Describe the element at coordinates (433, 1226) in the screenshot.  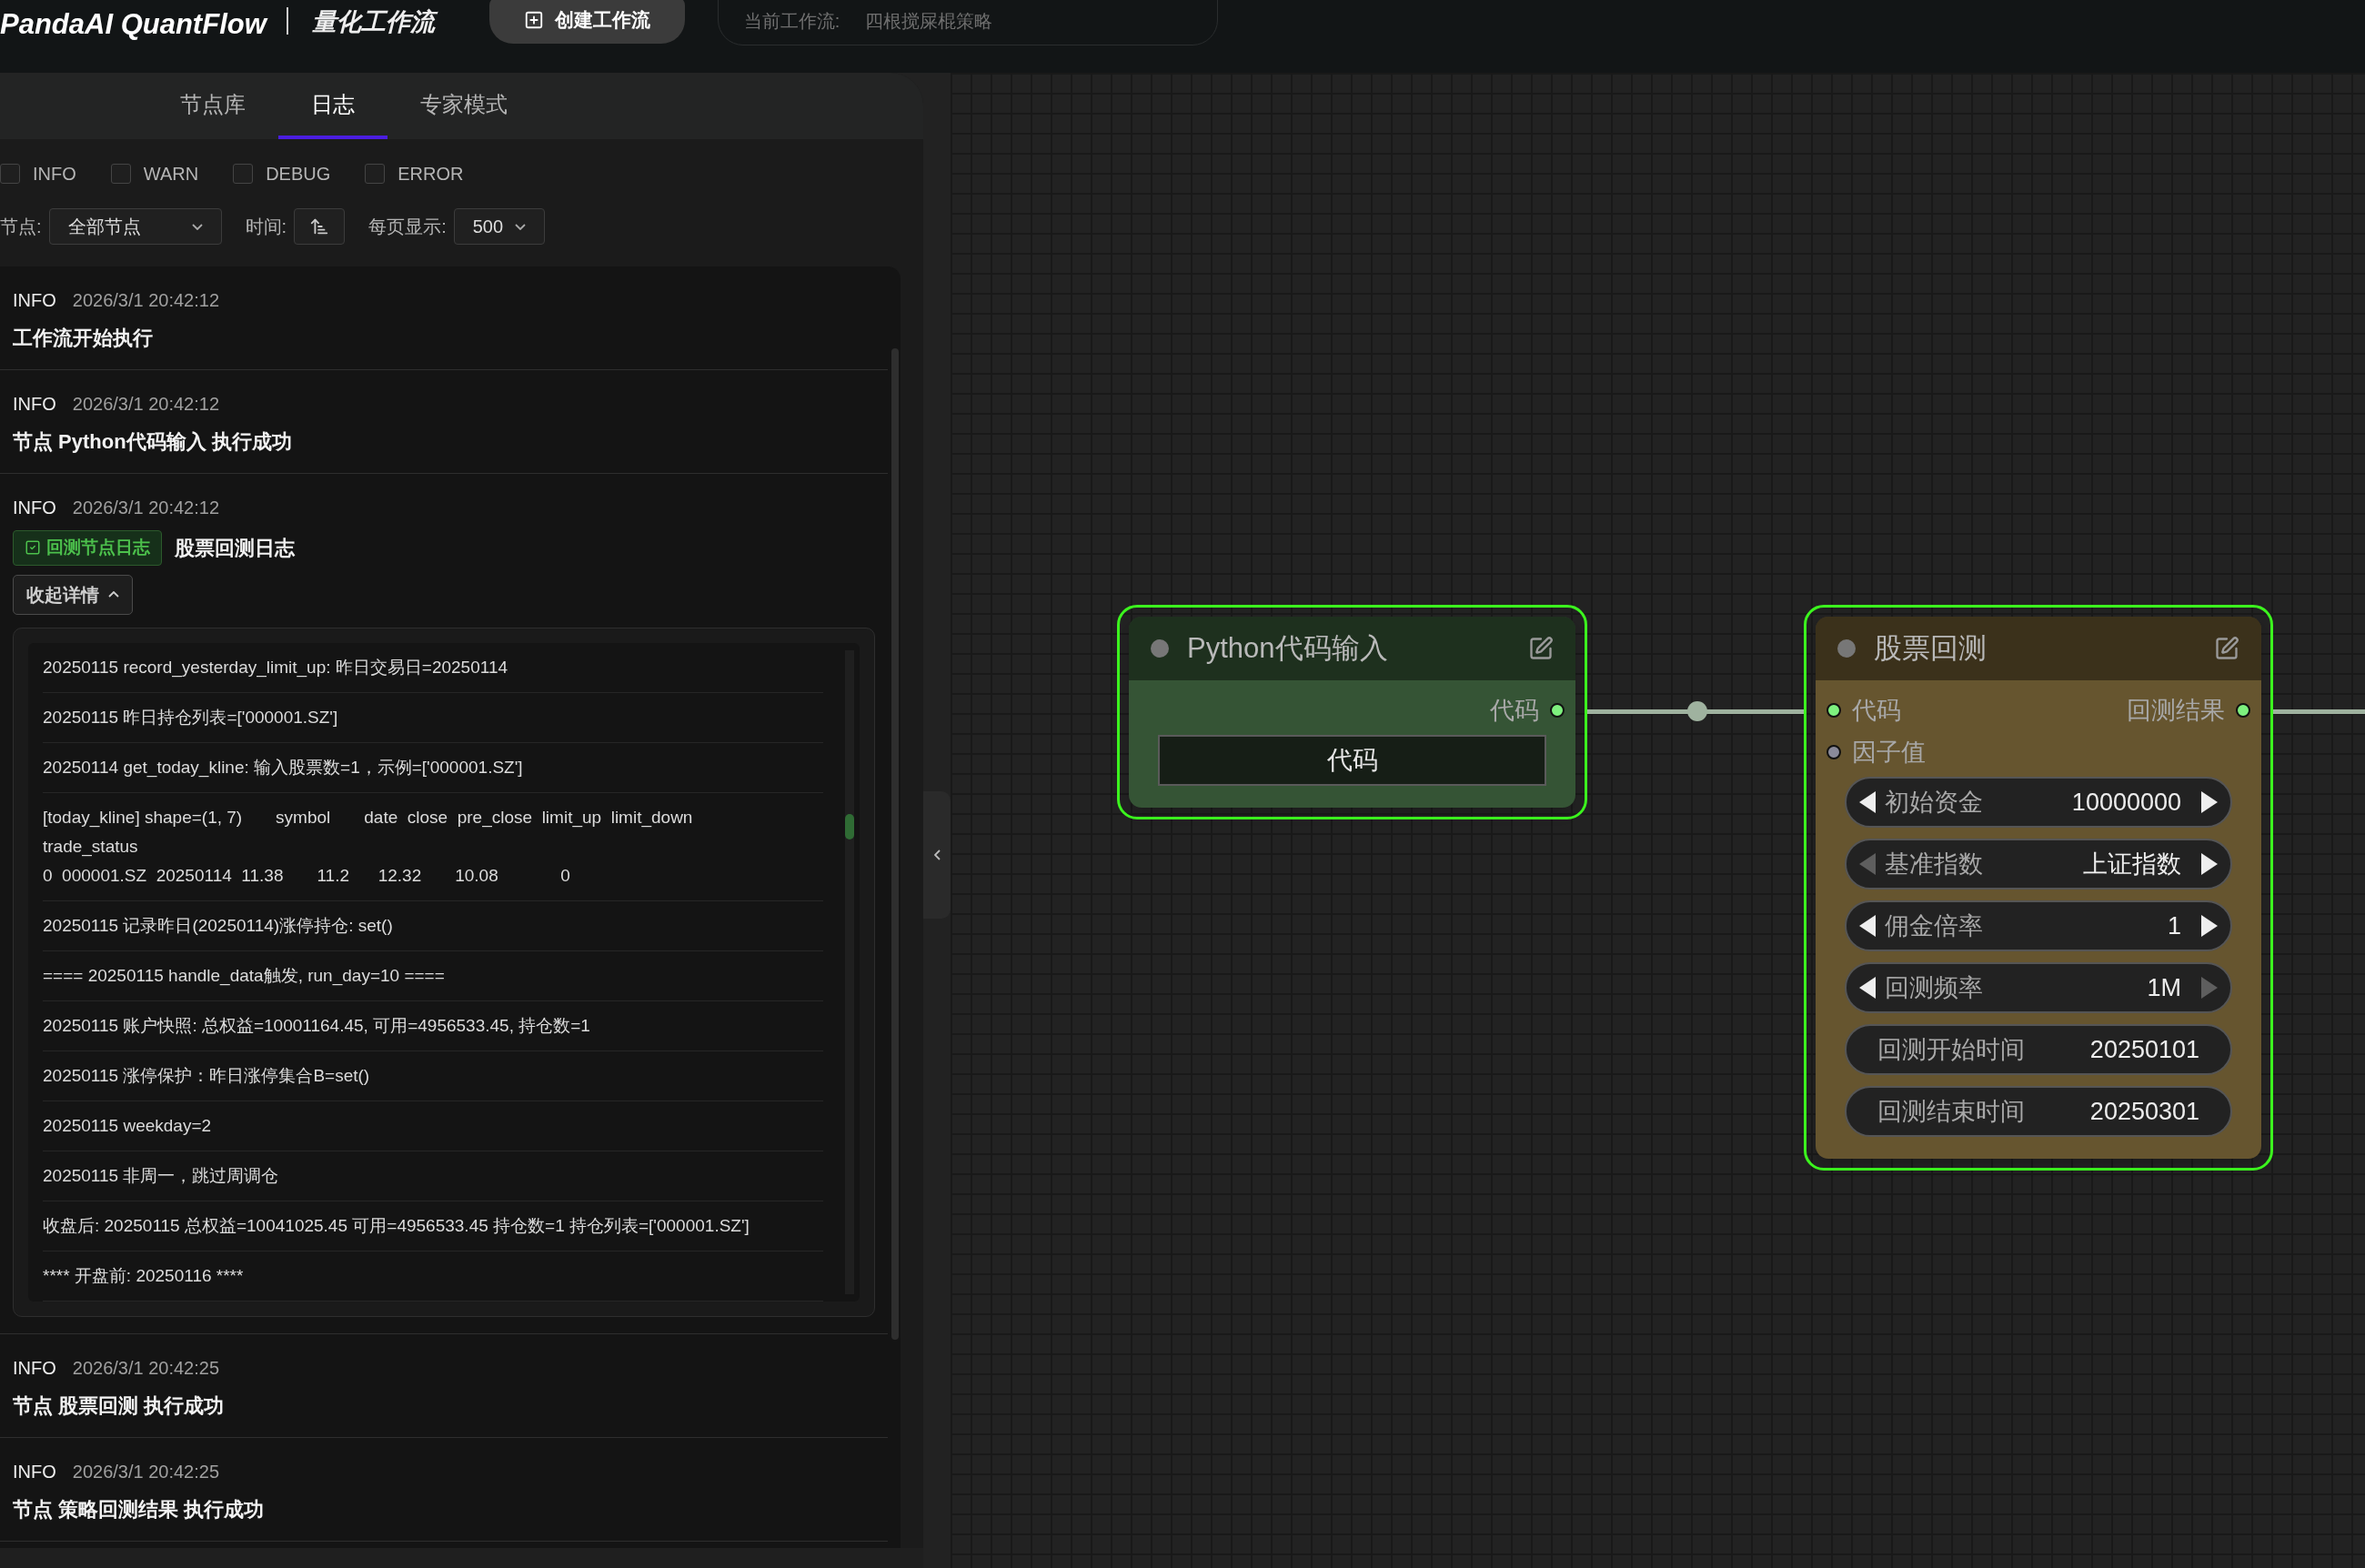
I see `detail-line: 收盘后: 20250115 总权益=10041025.45 可用=4956533.45 持仓数=1 持仓列表=['000001.SZ']` at that location.